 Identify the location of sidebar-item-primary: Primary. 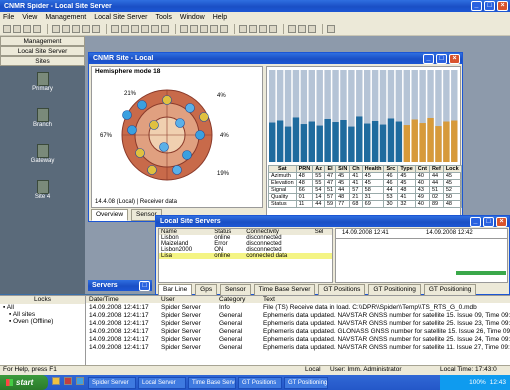
(42, 90).